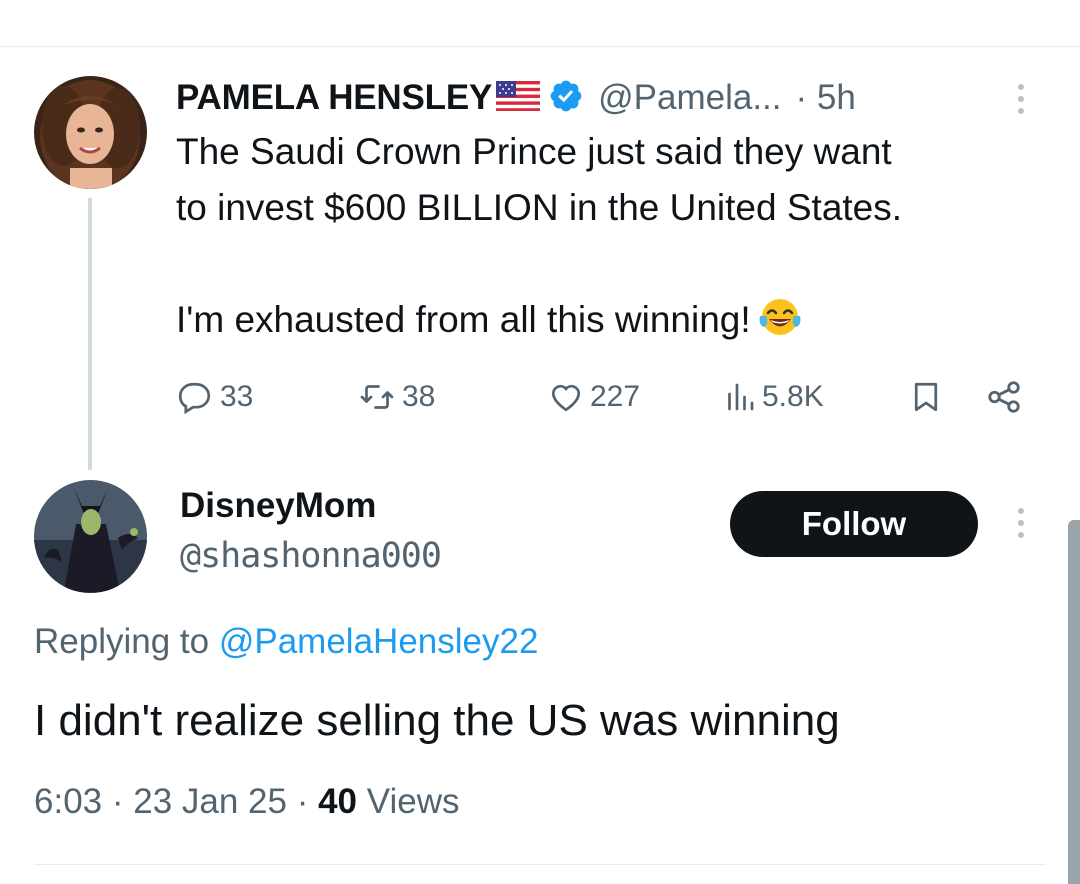 The width and height of the screenshot is (1080, 884). I want to click on us-flag-icon, so click(518, 98).